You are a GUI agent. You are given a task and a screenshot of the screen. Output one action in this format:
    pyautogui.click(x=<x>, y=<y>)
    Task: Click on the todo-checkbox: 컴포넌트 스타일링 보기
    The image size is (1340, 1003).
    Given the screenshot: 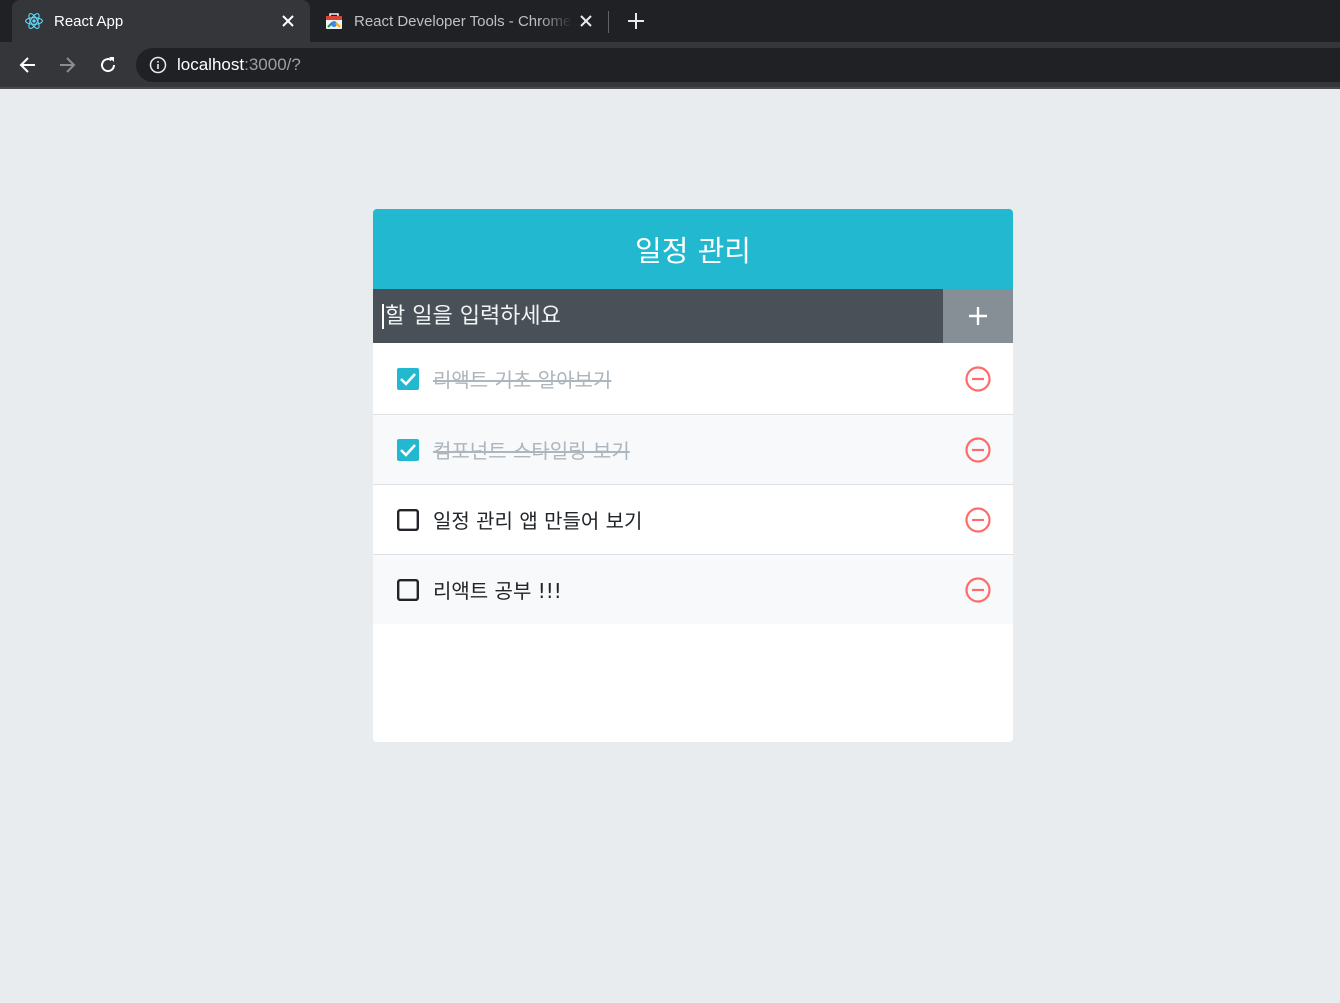 What is the action you would take?
    pyautogui.click(x=680, y=449)
    